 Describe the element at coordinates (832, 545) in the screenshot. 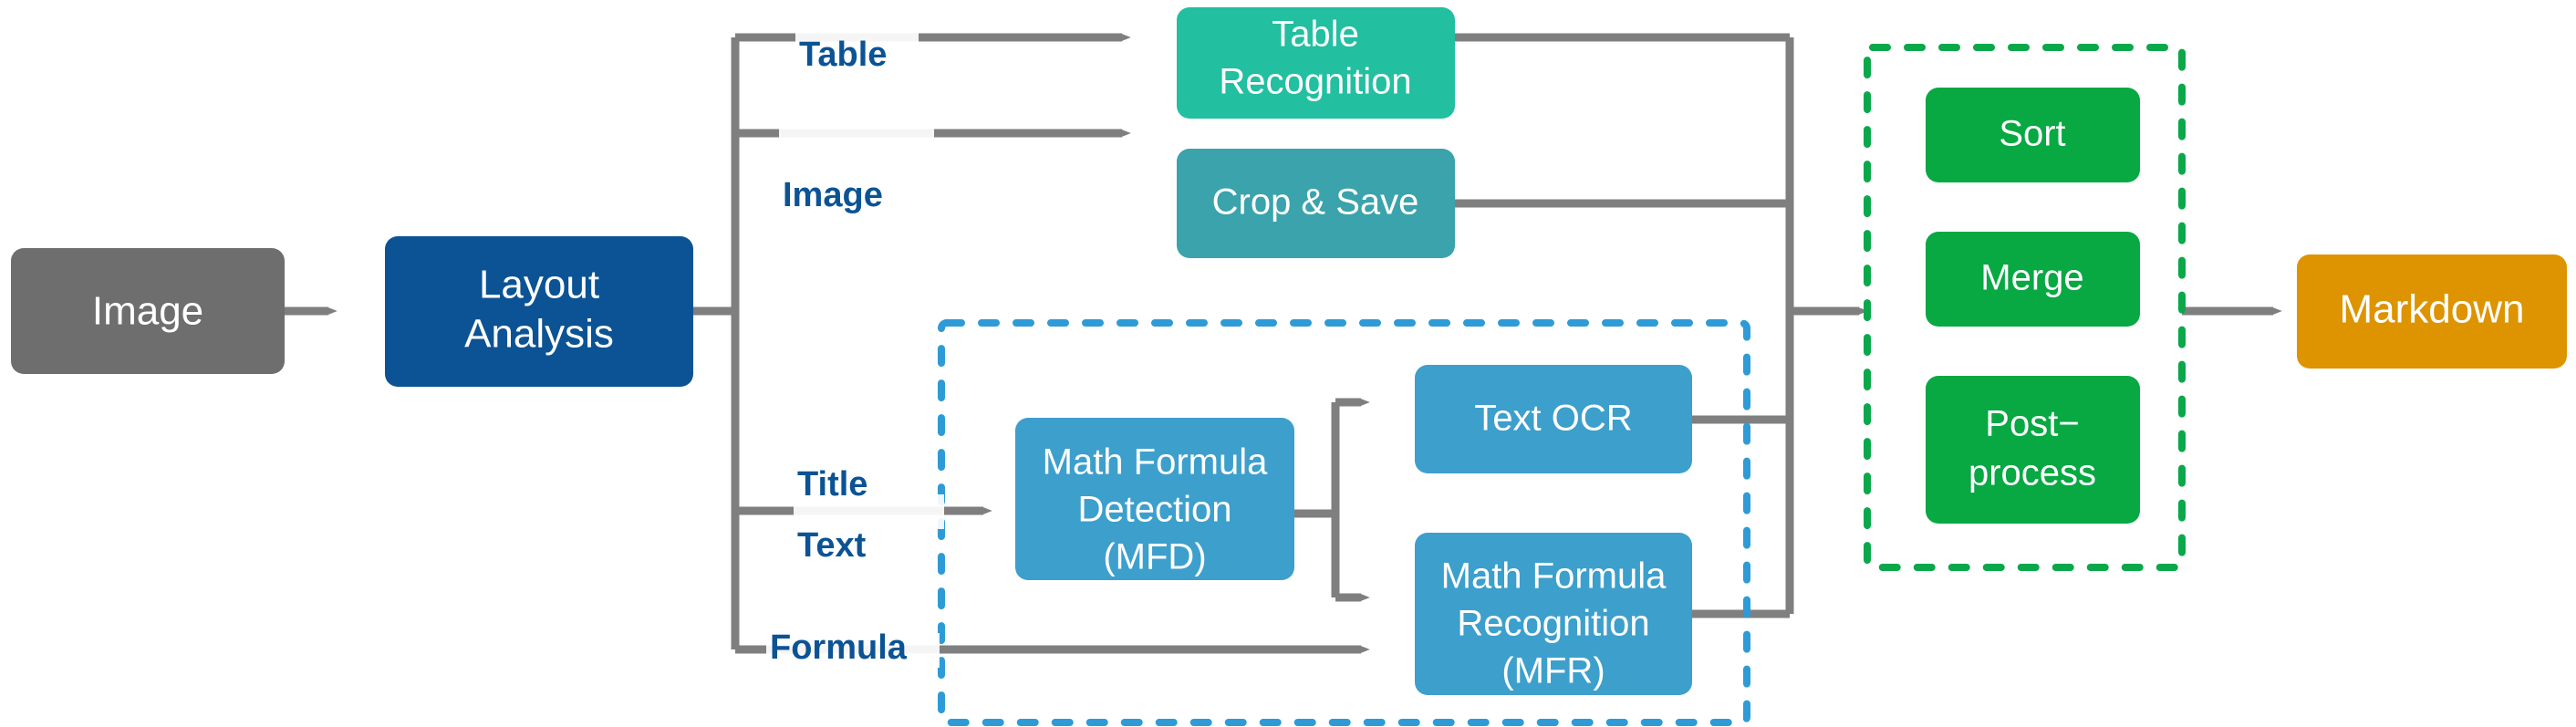

I see `edge-label-text: Text` at that location.